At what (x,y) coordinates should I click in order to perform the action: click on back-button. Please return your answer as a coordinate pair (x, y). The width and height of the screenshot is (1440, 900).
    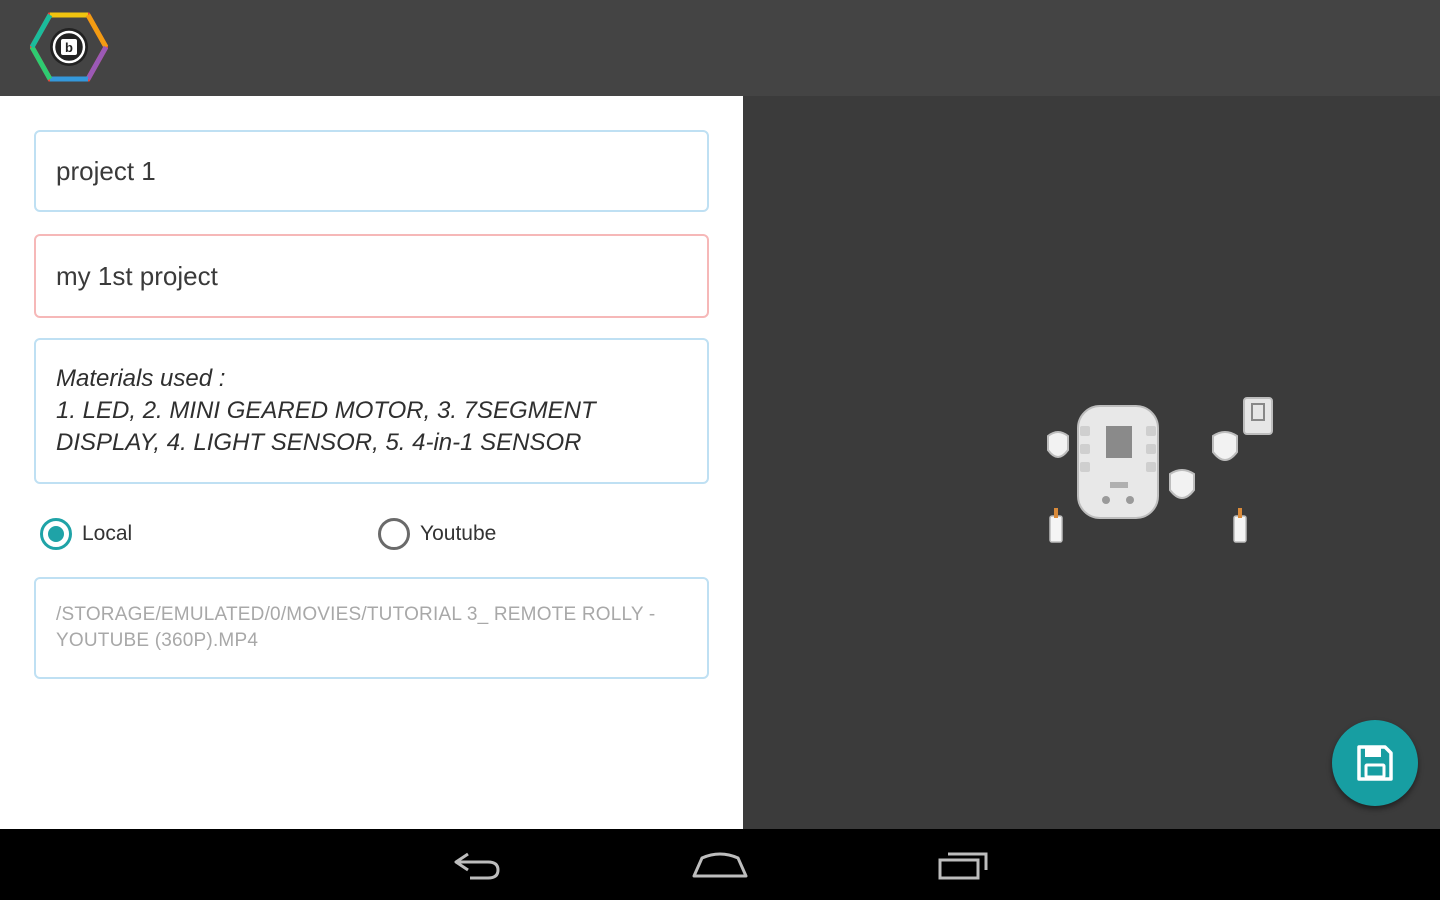
    Looking at the image, I should click on (476, 865).